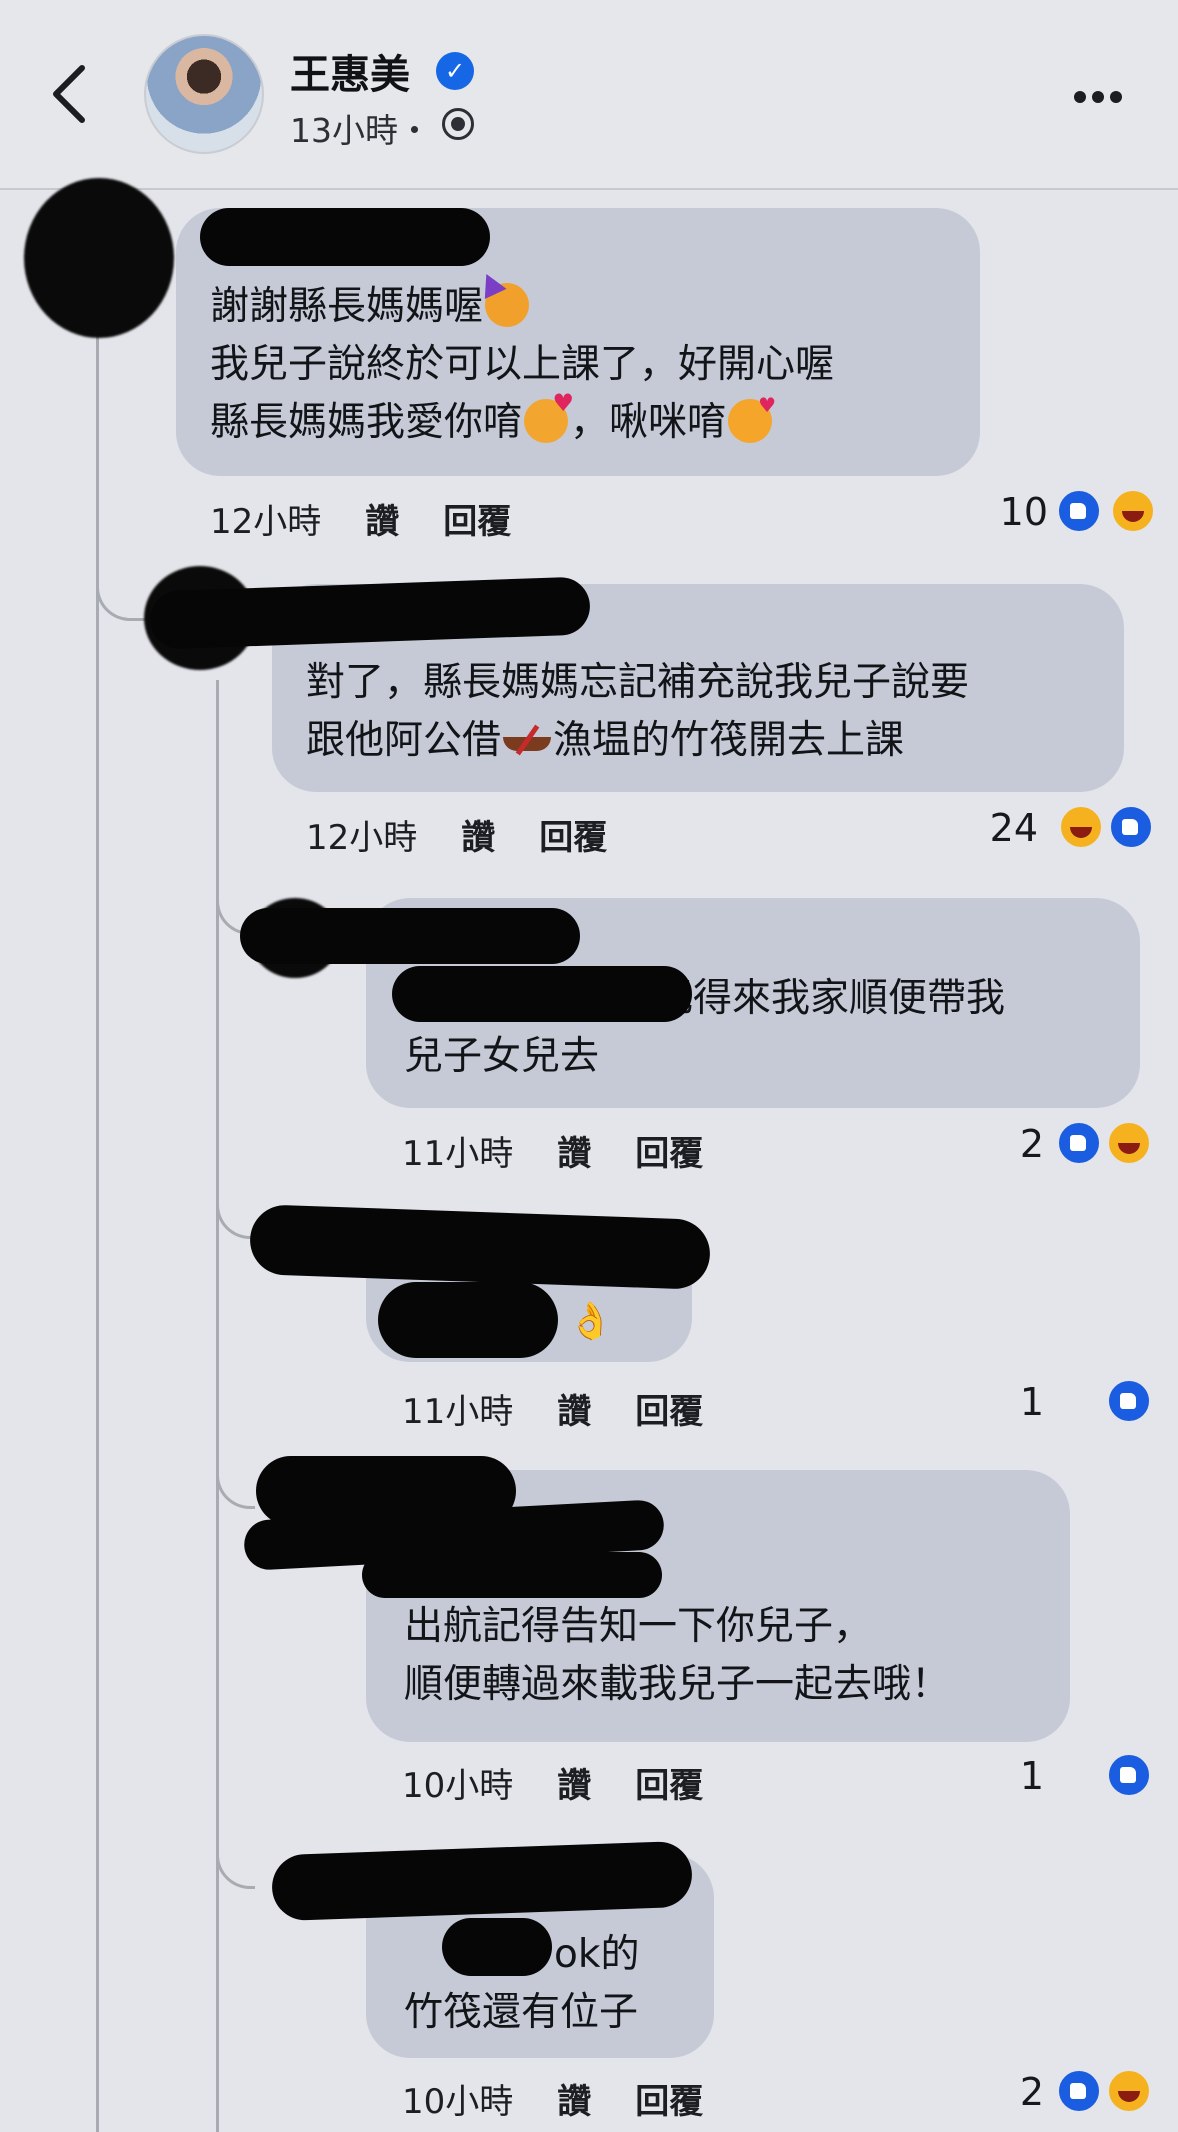  I want to click on comment-text: 我兒子說終於可以上課了，好開心喔, so click(522, 364).